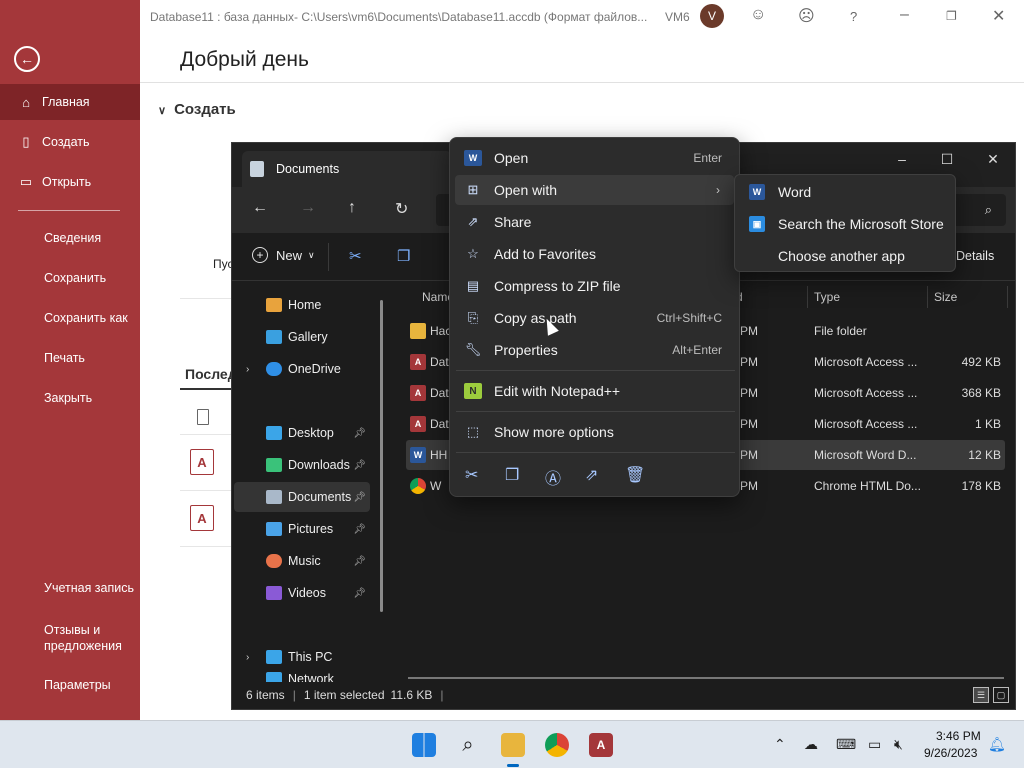 This screenshot has height=768, width=1024. Describe the element at coordinates (846, 744) in the screenshot. I see `keyboard-icon: ⌨` at that location.